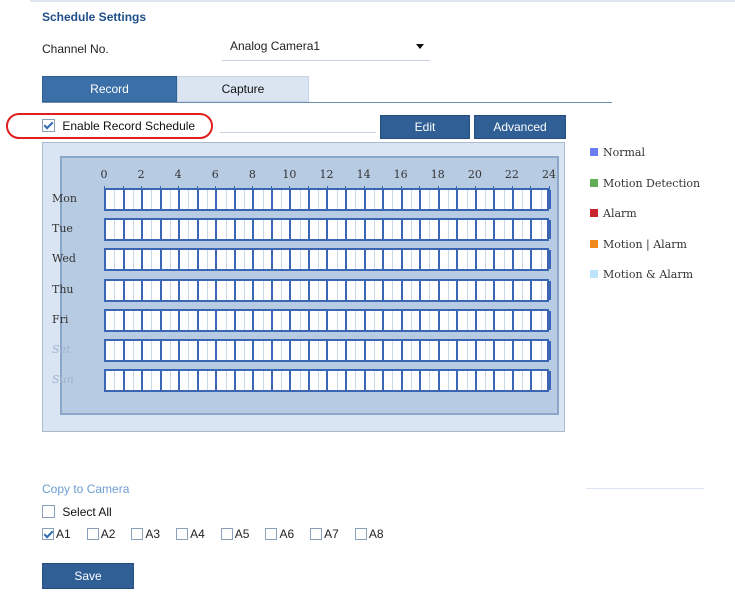 The width and height of the screenshot is (735, 593). I want to click on edit-button: Edit, so click(425, 127).